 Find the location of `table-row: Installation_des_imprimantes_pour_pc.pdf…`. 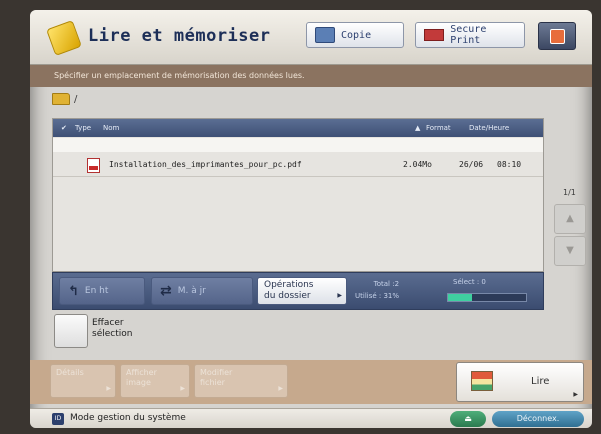

table-row: Installation_des_imprimantes_pour_pc.pdf… is located at coordinates (298, 165).